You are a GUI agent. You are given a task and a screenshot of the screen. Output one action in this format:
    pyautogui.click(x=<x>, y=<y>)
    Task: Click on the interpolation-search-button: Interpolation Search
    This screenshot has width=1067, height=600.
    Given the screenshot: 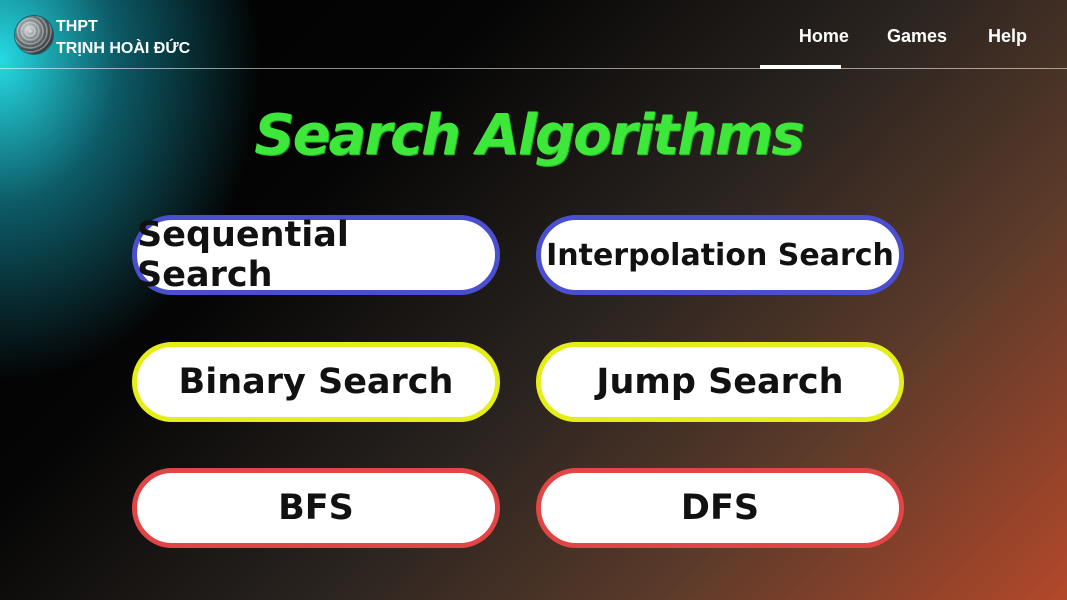 What is the action you would take?
    pyautogui.click(x=720, y=255)
    